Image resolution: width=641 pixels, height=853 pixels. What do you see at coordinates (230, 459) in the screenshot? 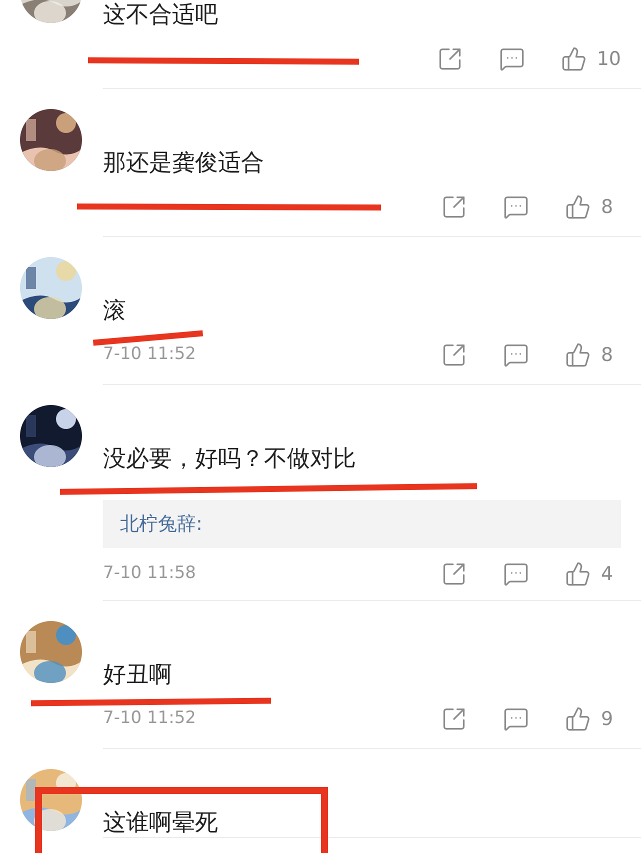
I see `comment-text: 没必要，好吗？不做对比` at bounding box center [230, 459].